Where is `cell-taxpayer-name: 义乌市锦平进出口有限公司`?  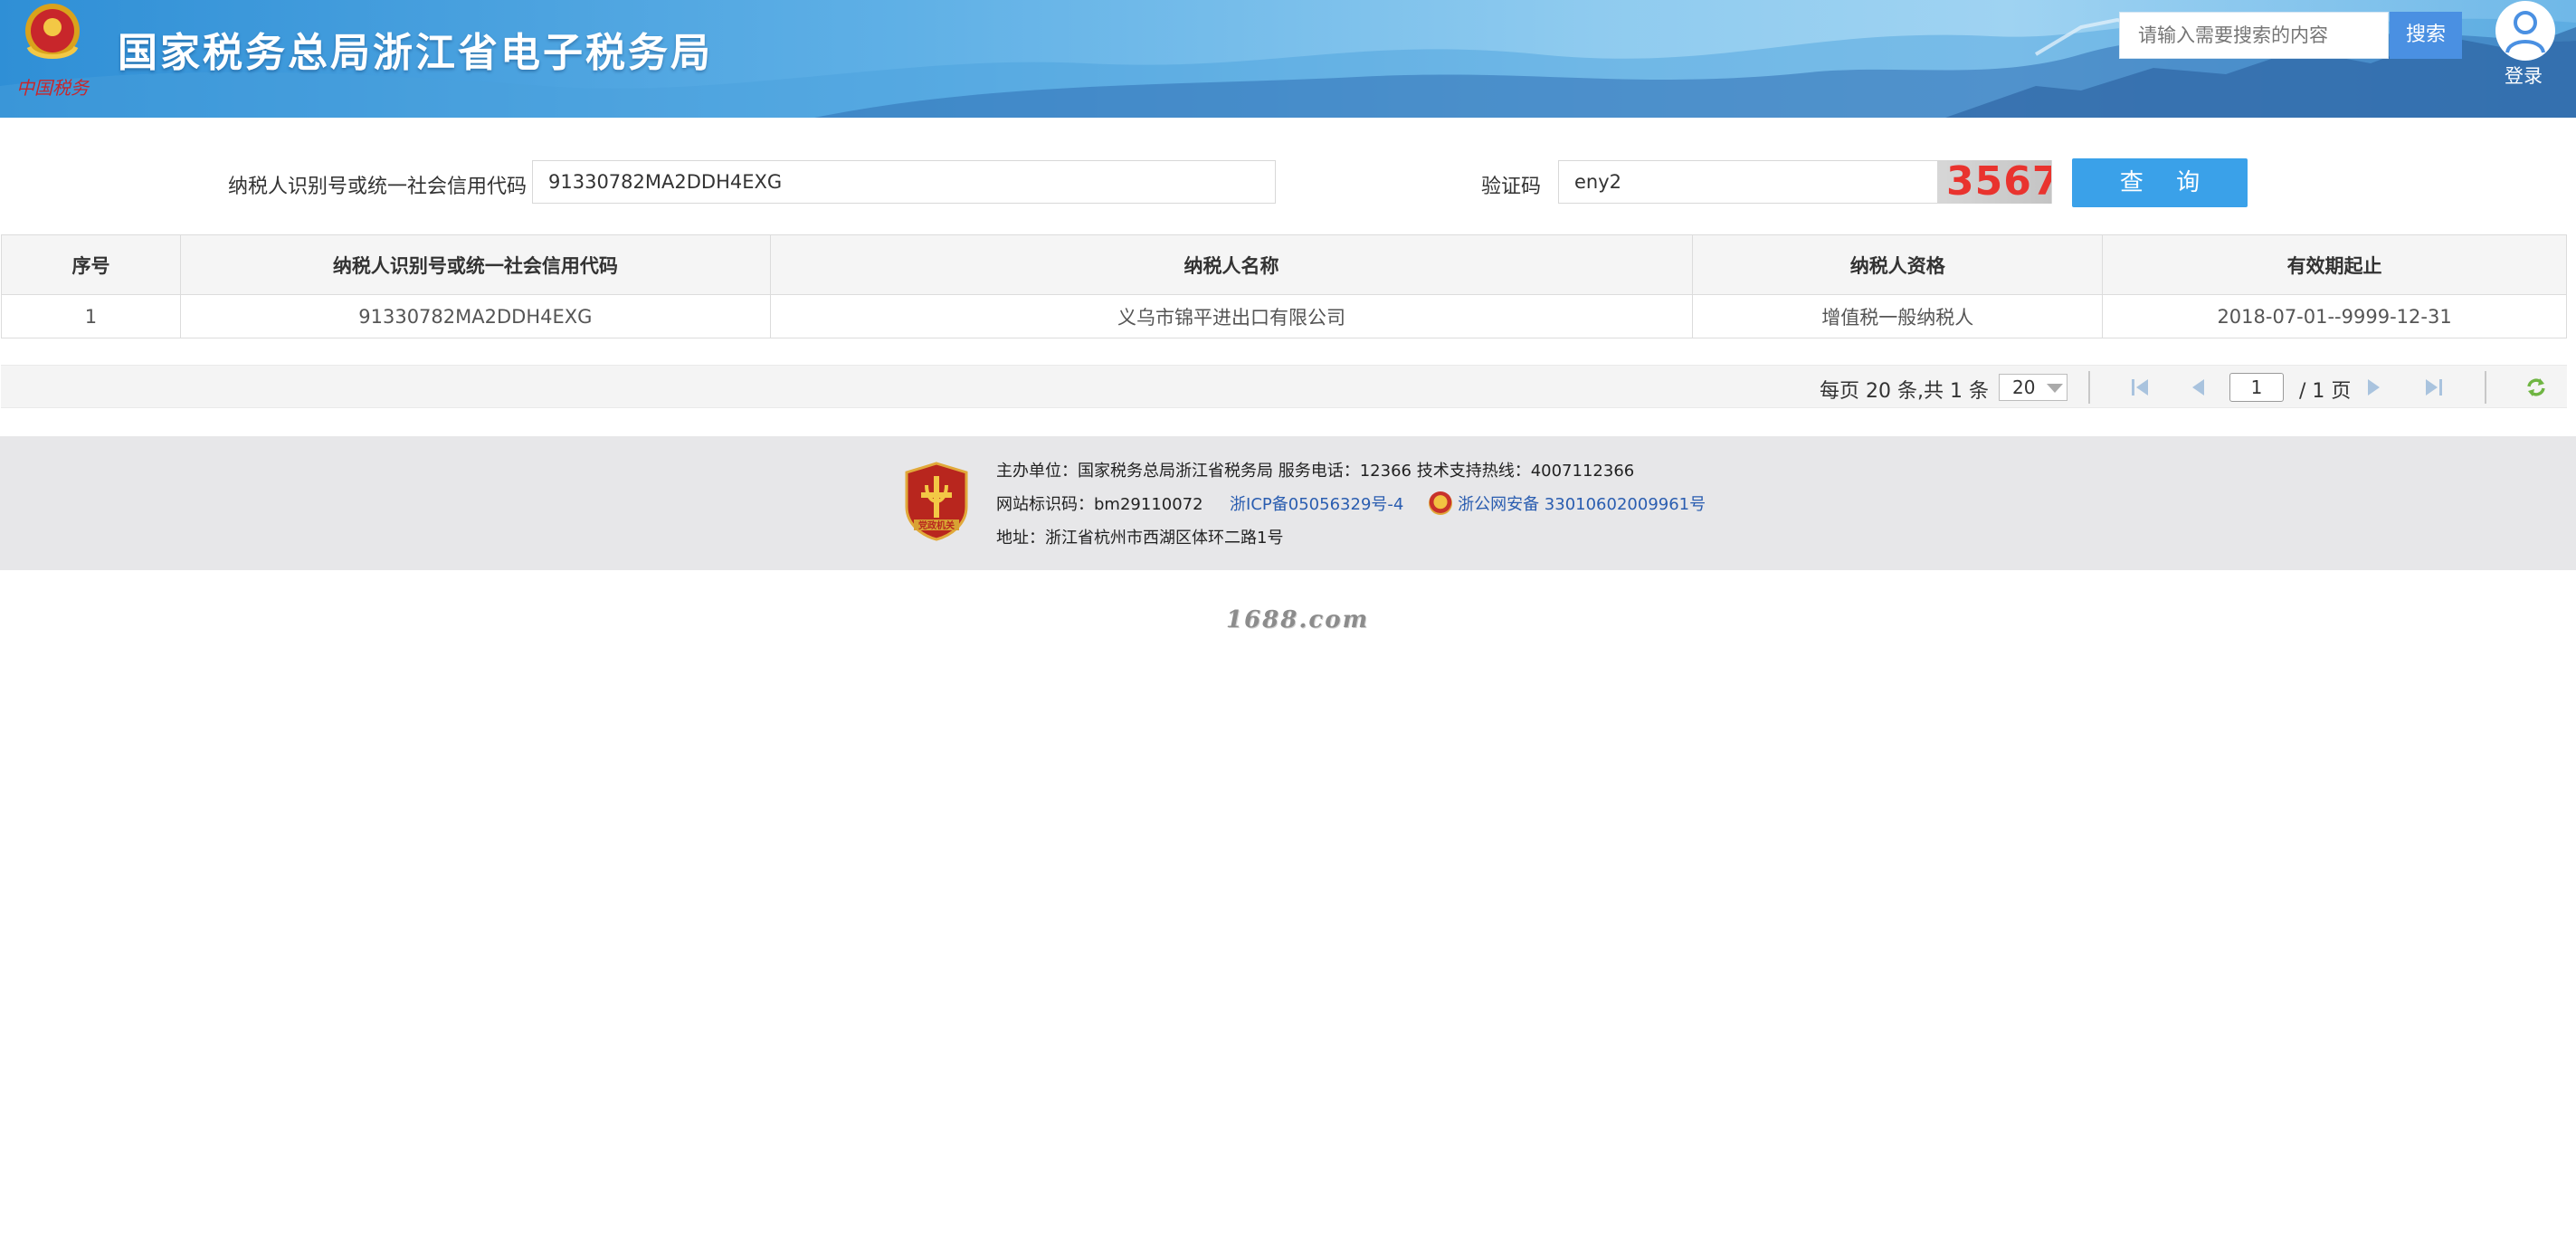
cell-taxpayer-name: 义乌市锦平进出口有限公司 is located at coordinates (1232, 316).